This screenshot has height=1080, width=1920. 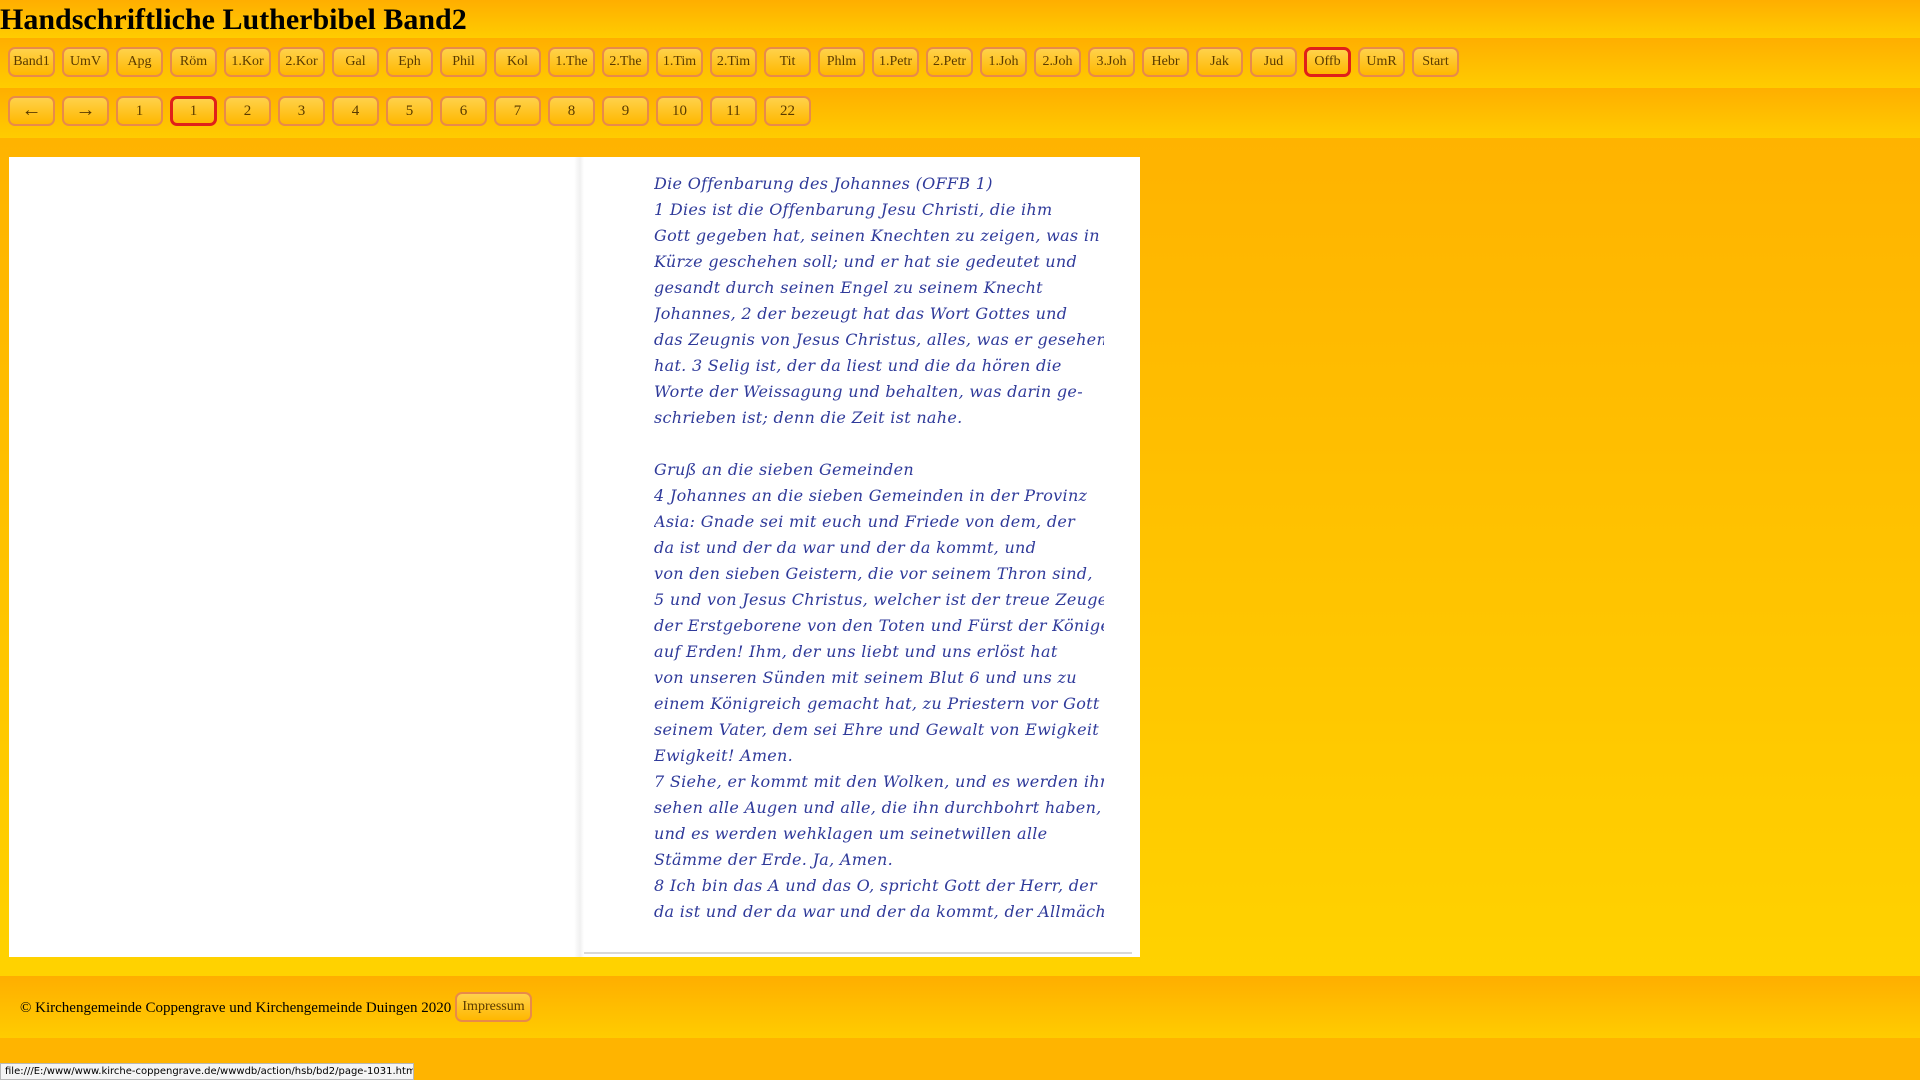 What do you see at coordinates (85, 62) in the screenshot?
I see `book-button-umv: UmV` at bounding box center [85, 62].